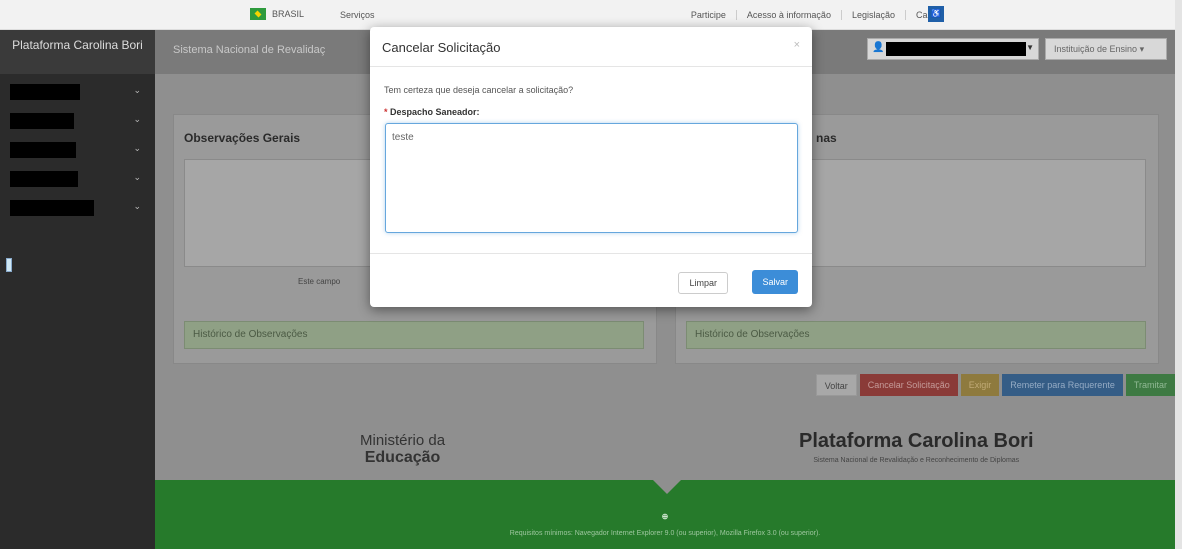 Image resolution: width=1182 pixels, height=549 pixels. Describe the element at coordinates (1030, 47) in the screenshot. I see `caret-down-icon: ▼` at that location.